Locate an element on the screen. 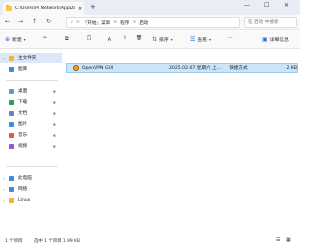 This screenshot has width=320, height=247. home-icon is located at coordinates (11, 58).